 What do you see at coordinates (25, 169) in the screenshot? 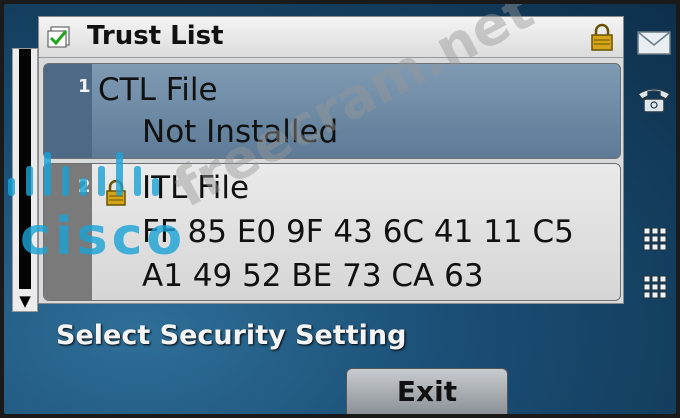
I see `scroll-thumb` at bounding box center [25, 169].